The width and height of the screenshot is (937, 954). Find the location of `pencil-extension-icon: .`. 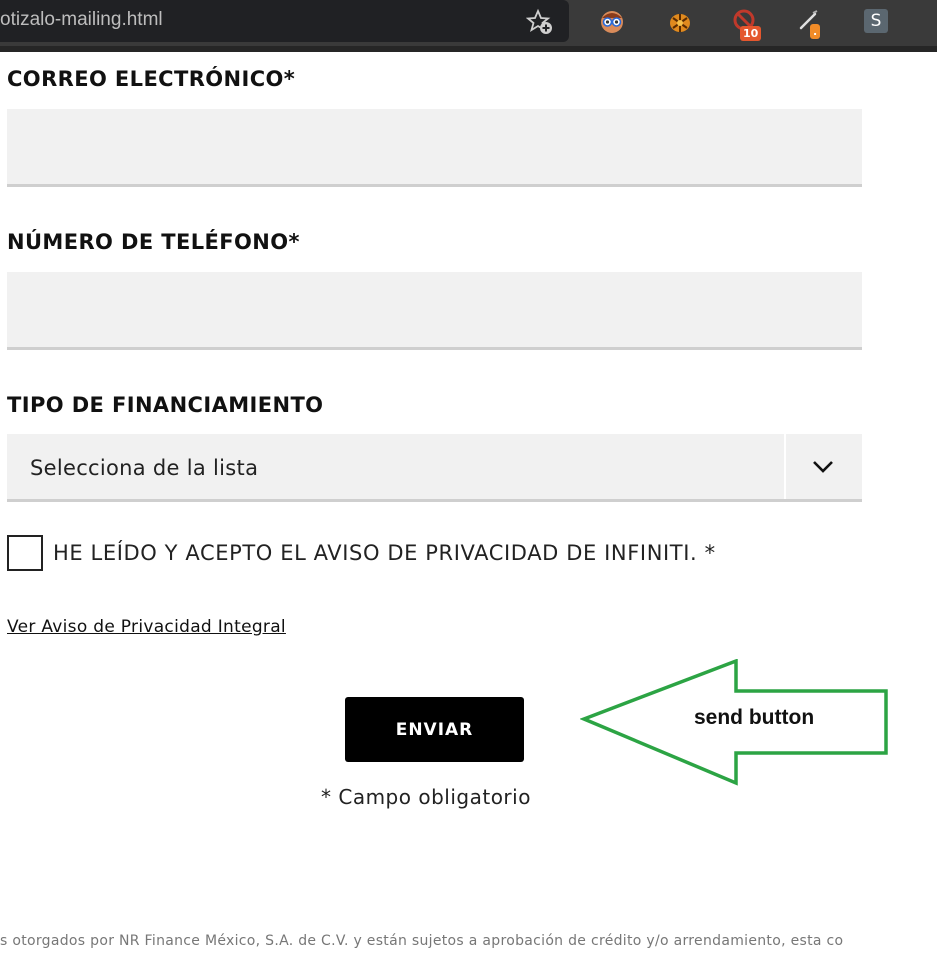

pencil-extension-icon: . is located at coordinates (812, 23).